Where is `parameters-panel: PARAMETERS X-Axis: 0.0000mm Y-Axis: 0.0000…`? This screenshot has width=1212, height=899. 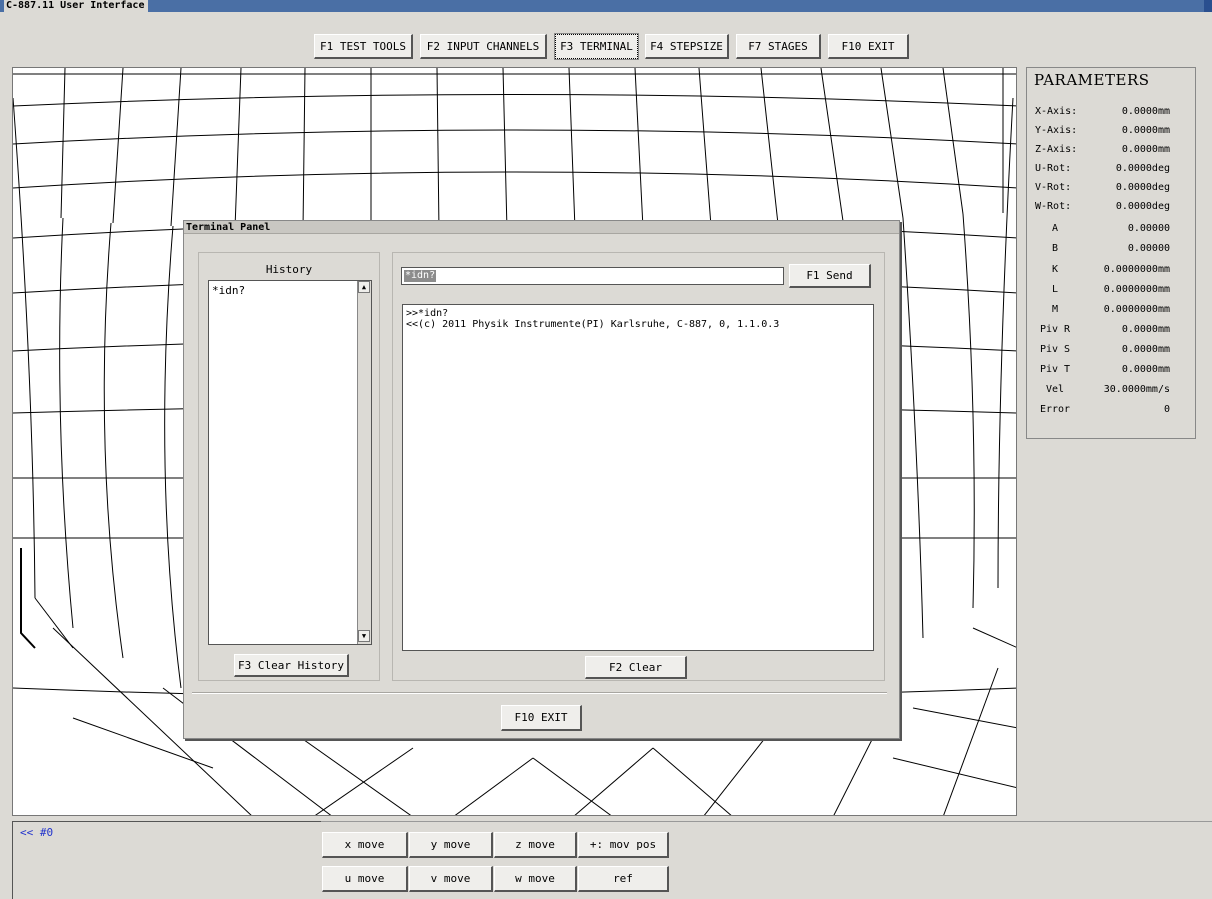
parameters-panel: PARAMETERS X-Axis: 0.0000mm Y-Axis: 0.0000… is located at coordinates (1111, 253).